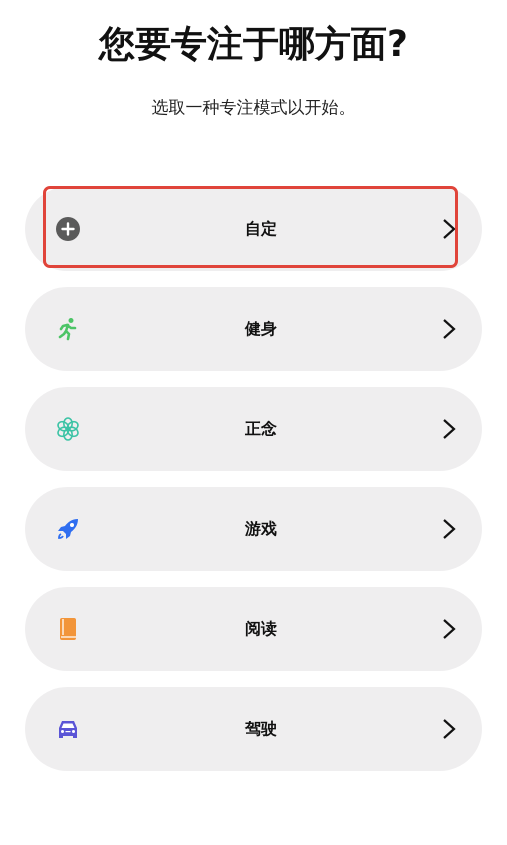  I want to click on plus-icon, so click(68, 229).